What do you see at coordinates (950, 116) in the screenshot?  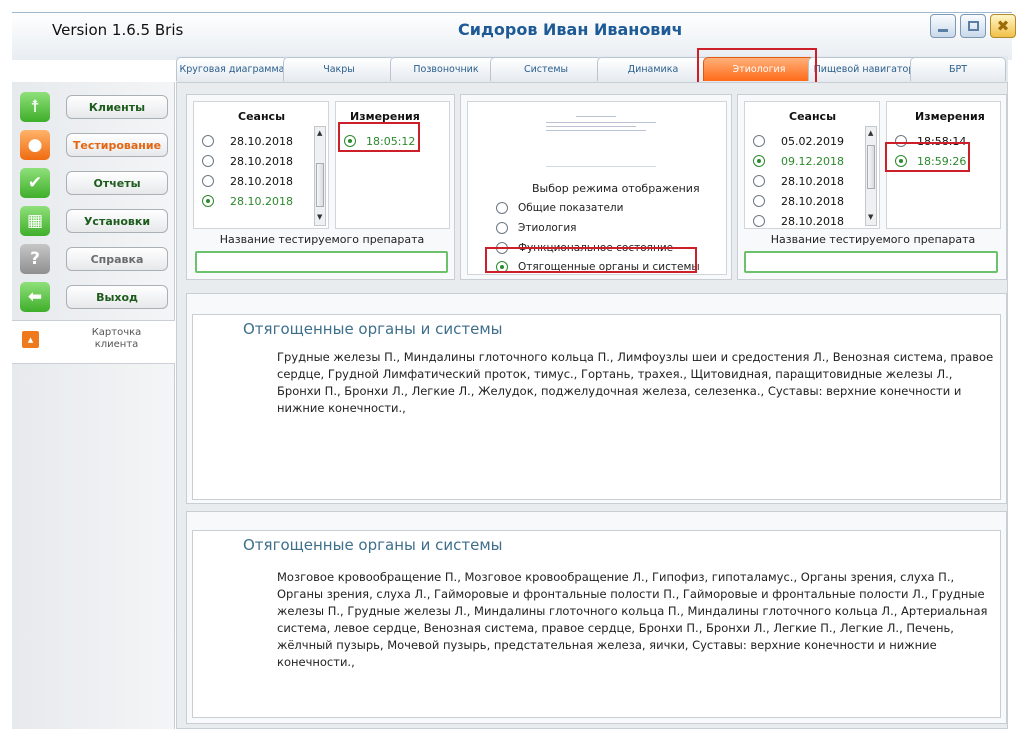 I see `right-measurements-header: Измерения` at bounding box center [950, 116].